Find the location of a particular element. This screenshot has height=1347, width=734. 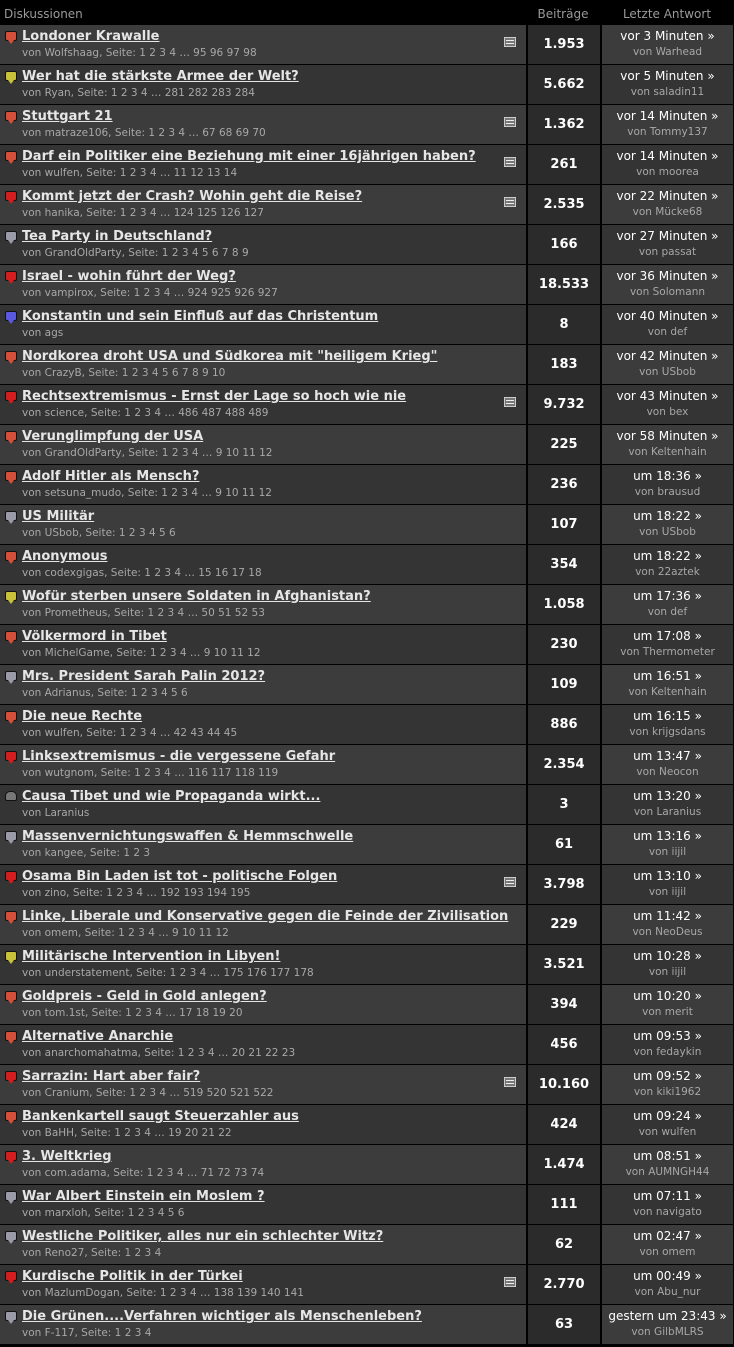

last-reply-link: um 10:20 » is located at coordinates (667, 996).